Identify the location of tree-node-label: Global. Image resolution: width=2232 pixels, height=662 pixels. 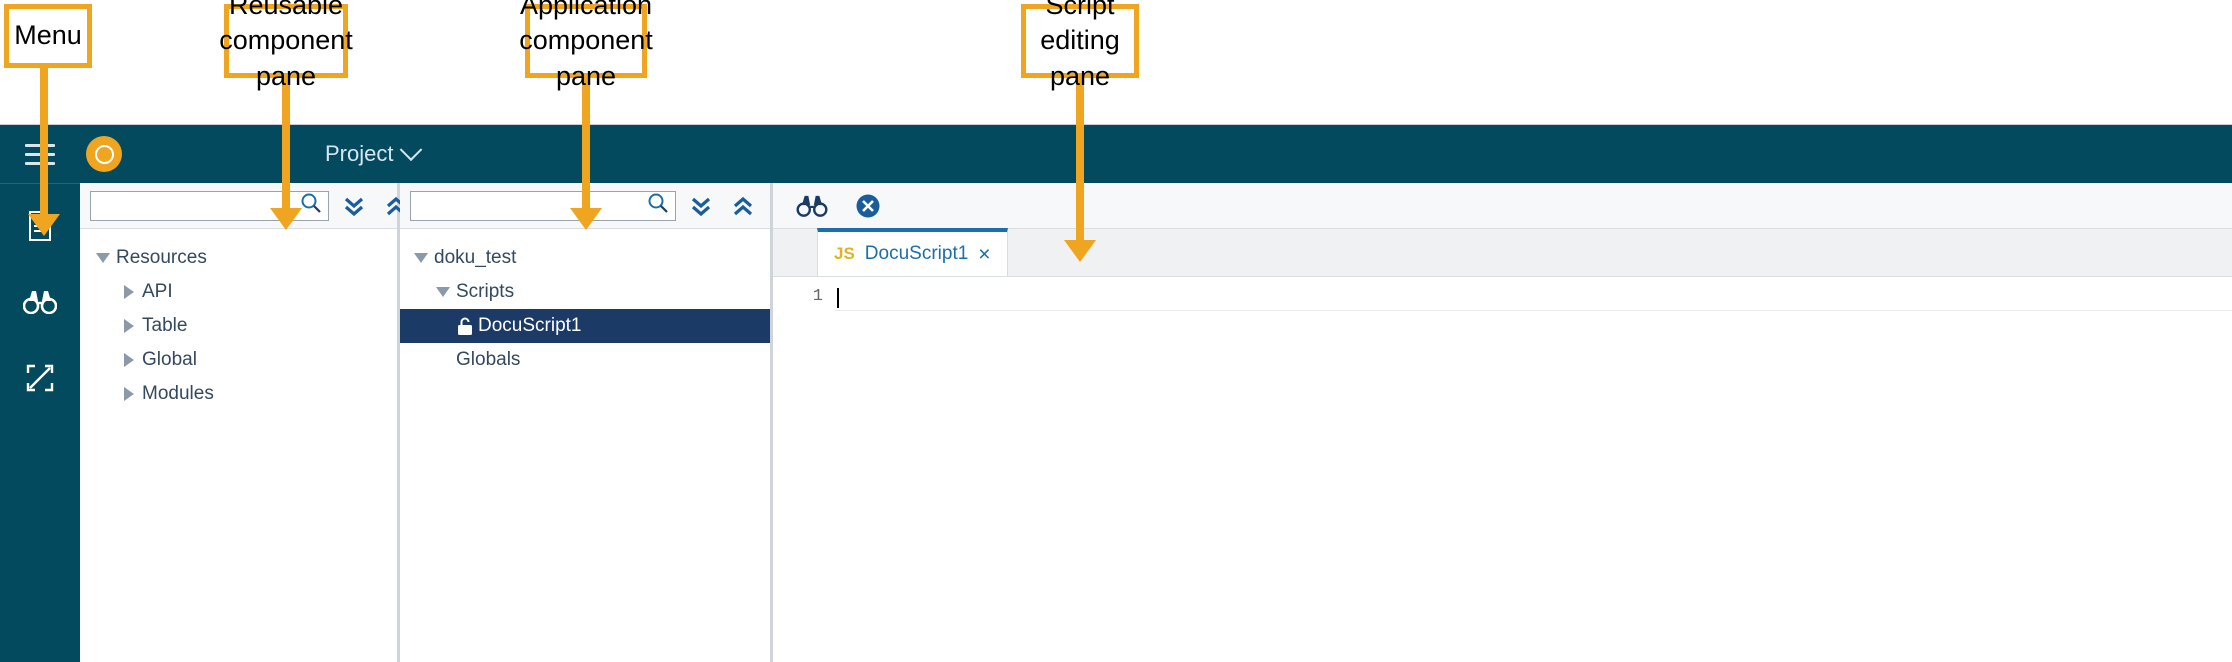
(169, 359).